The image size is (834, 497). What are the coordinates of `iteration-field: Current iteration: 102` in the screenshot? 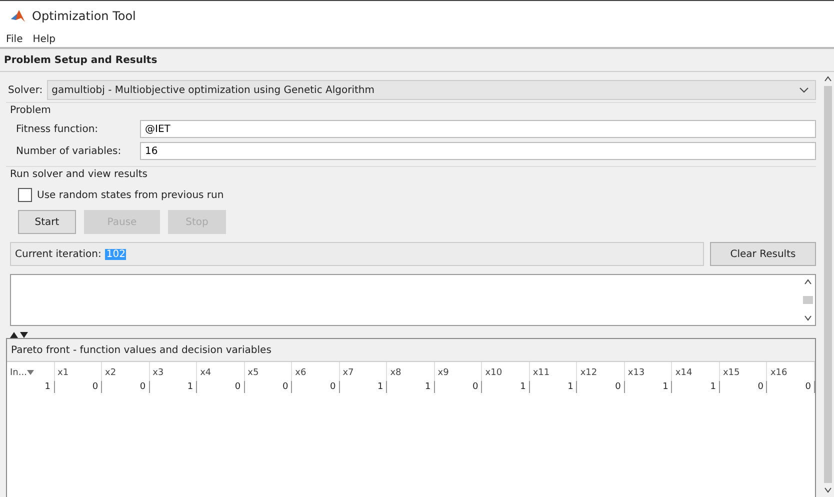 It's located at (357, 254).